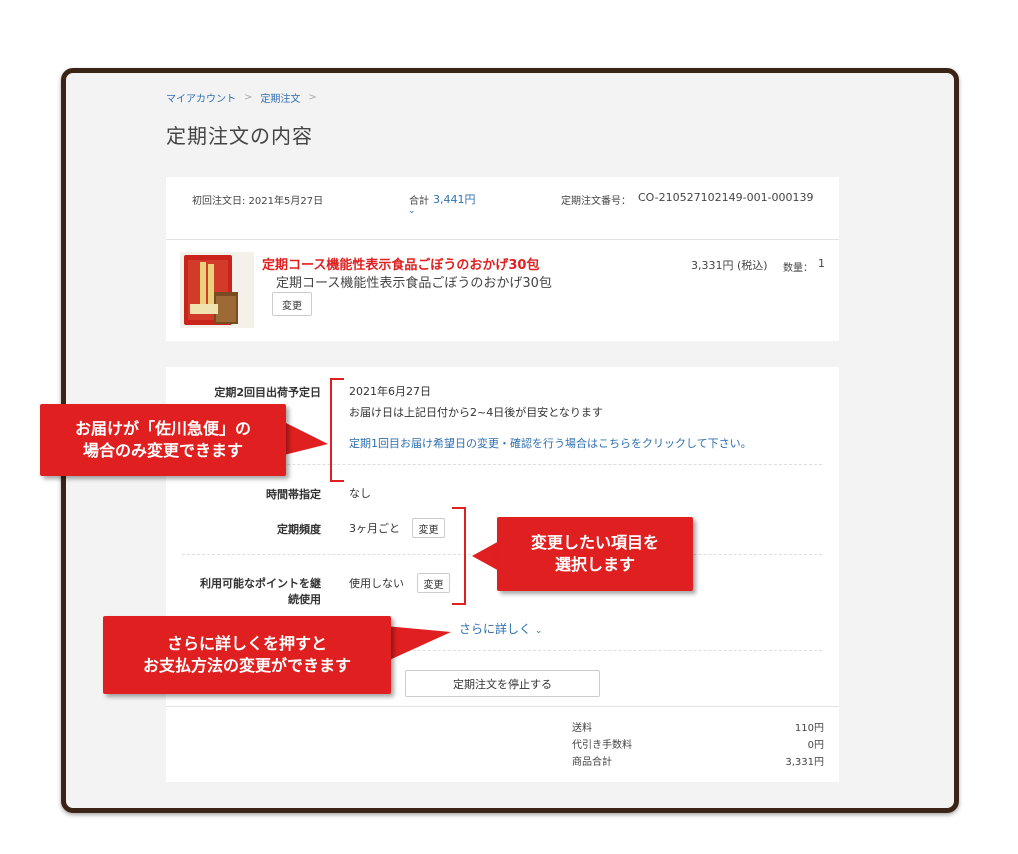  What do you see at coordinates (258, 201) in the screenshot?
I see `first-order-date: 初回注文日: 2021年5月27日` at bounding box center [258, 201].